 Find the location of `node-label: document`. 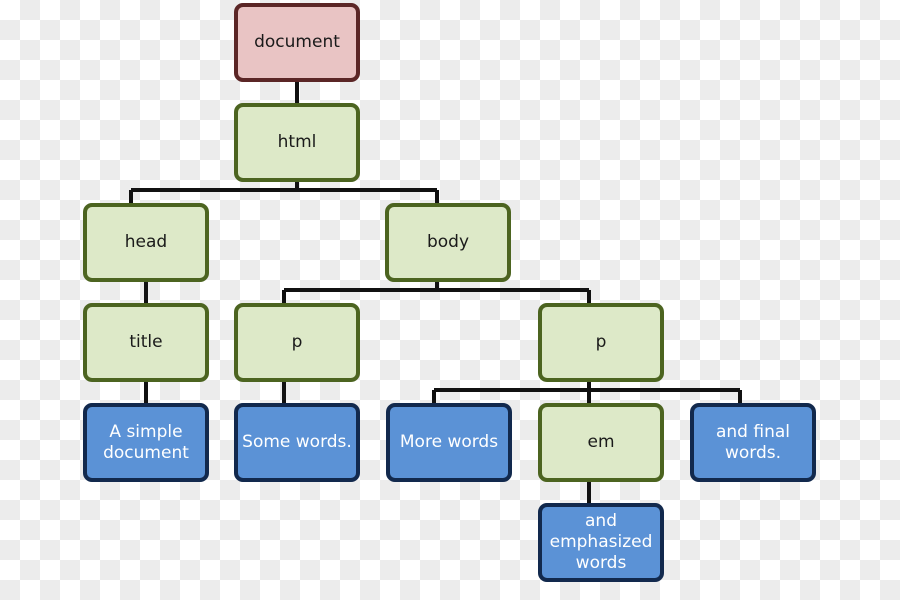

node-label: document is located at coordinates (297, 42).